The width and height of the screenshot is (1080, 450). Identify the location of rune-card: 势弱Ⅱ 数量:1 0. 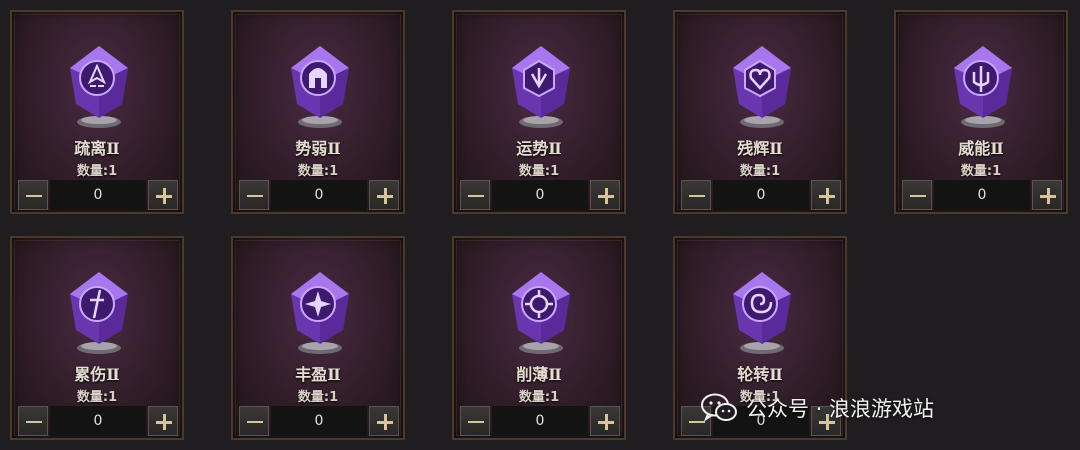
(318, 112).